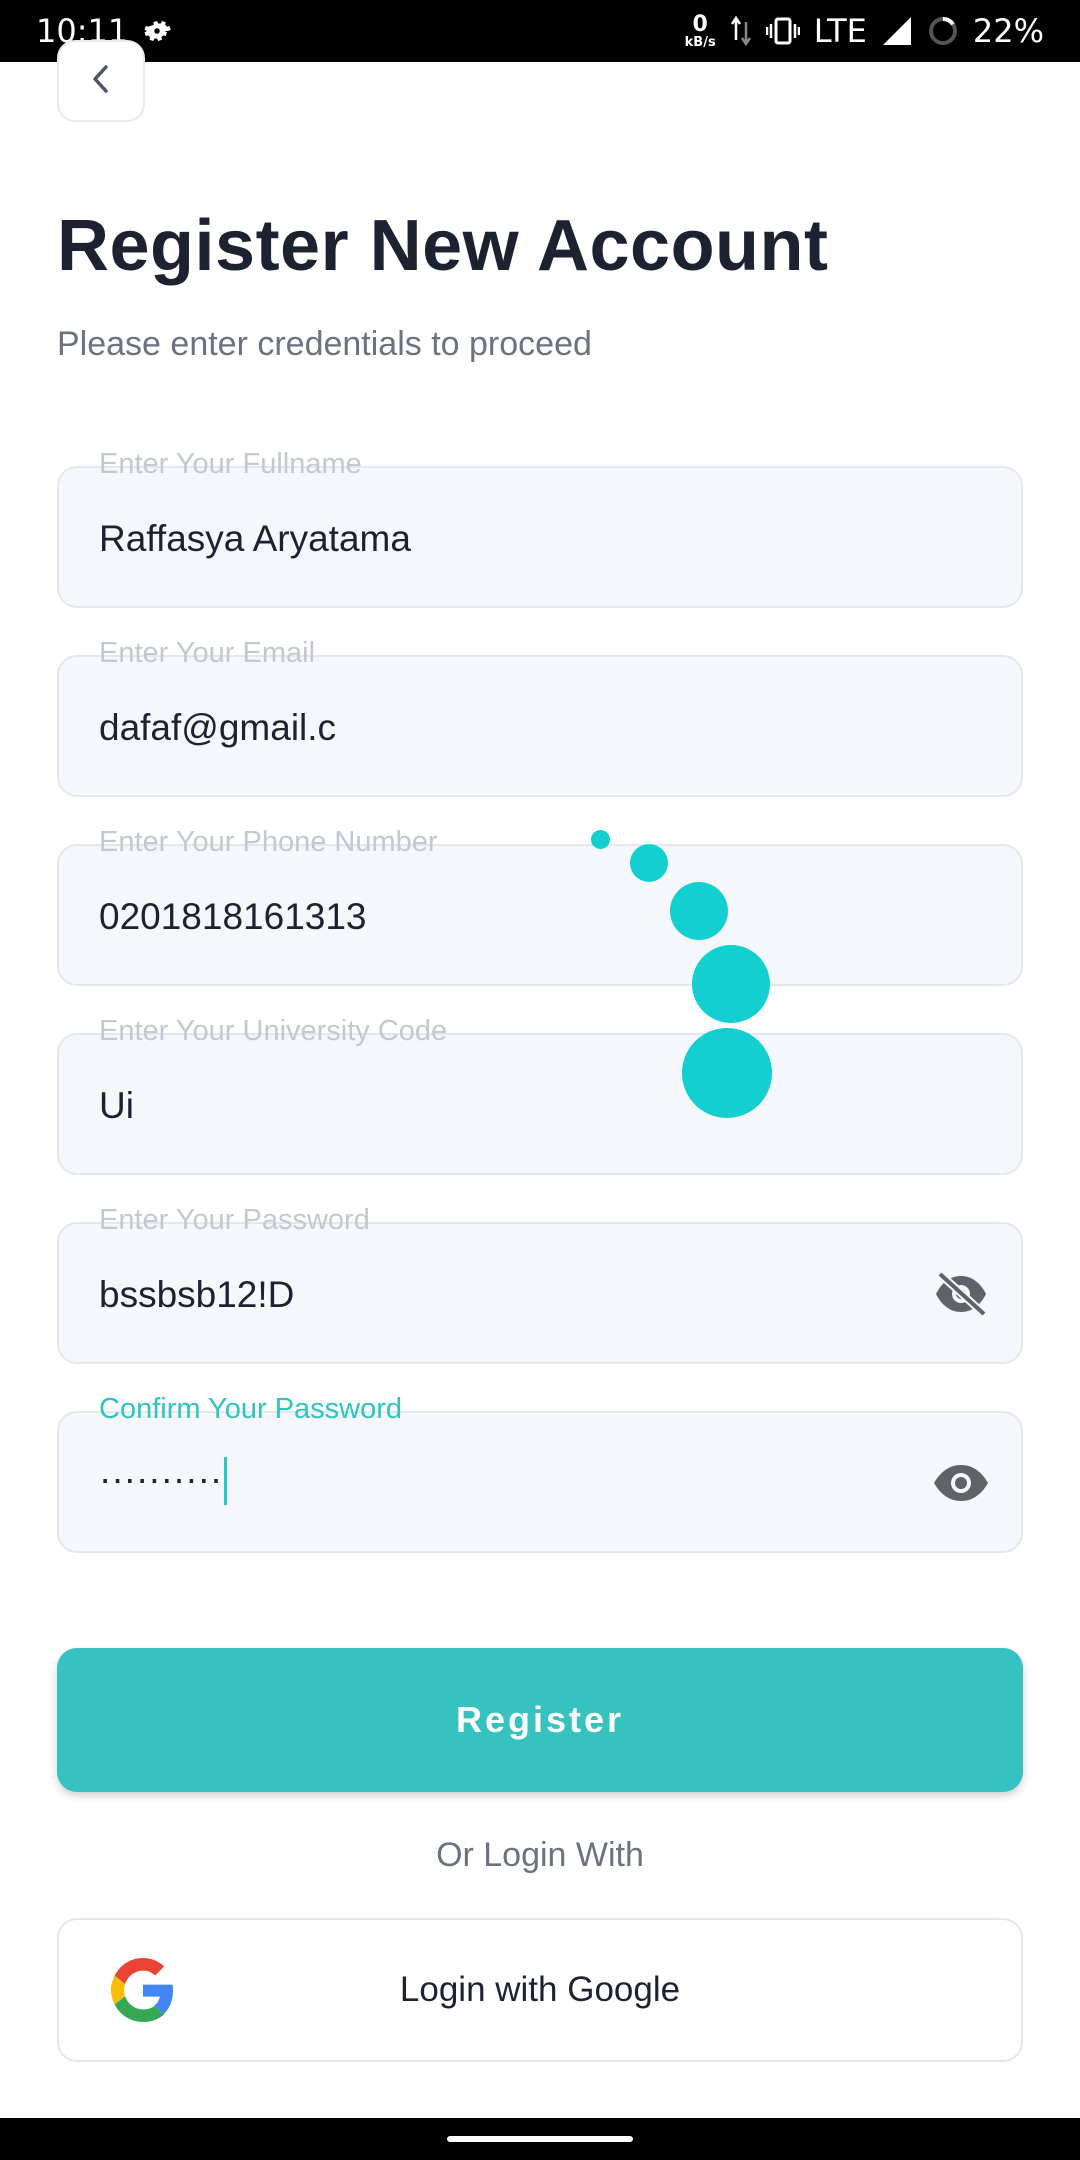  I want to click on google-logo-icon, so click(143, 1990).